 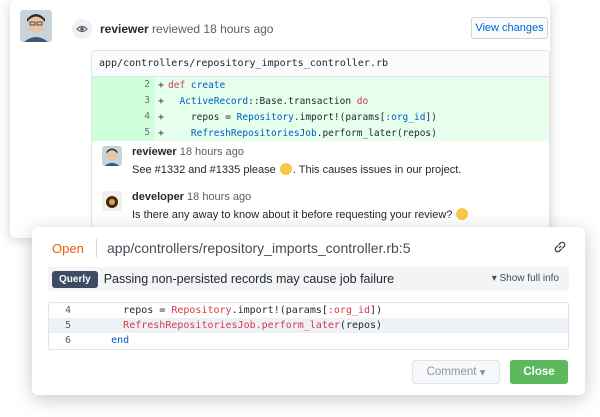 I want to click on snippet-code: end, so click(x=120, y=340).